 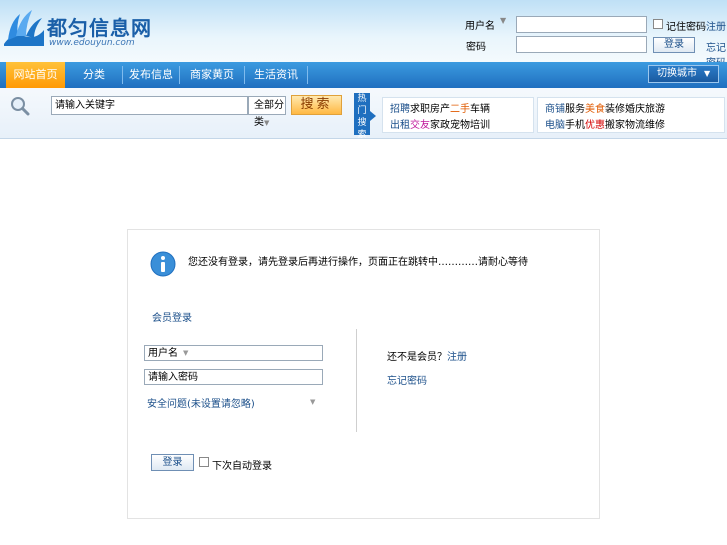 What do you see at coordinates (615, 107) in the screenshot?
I see `hot-keyword-link: 装修` at bounding box center [615, 107].